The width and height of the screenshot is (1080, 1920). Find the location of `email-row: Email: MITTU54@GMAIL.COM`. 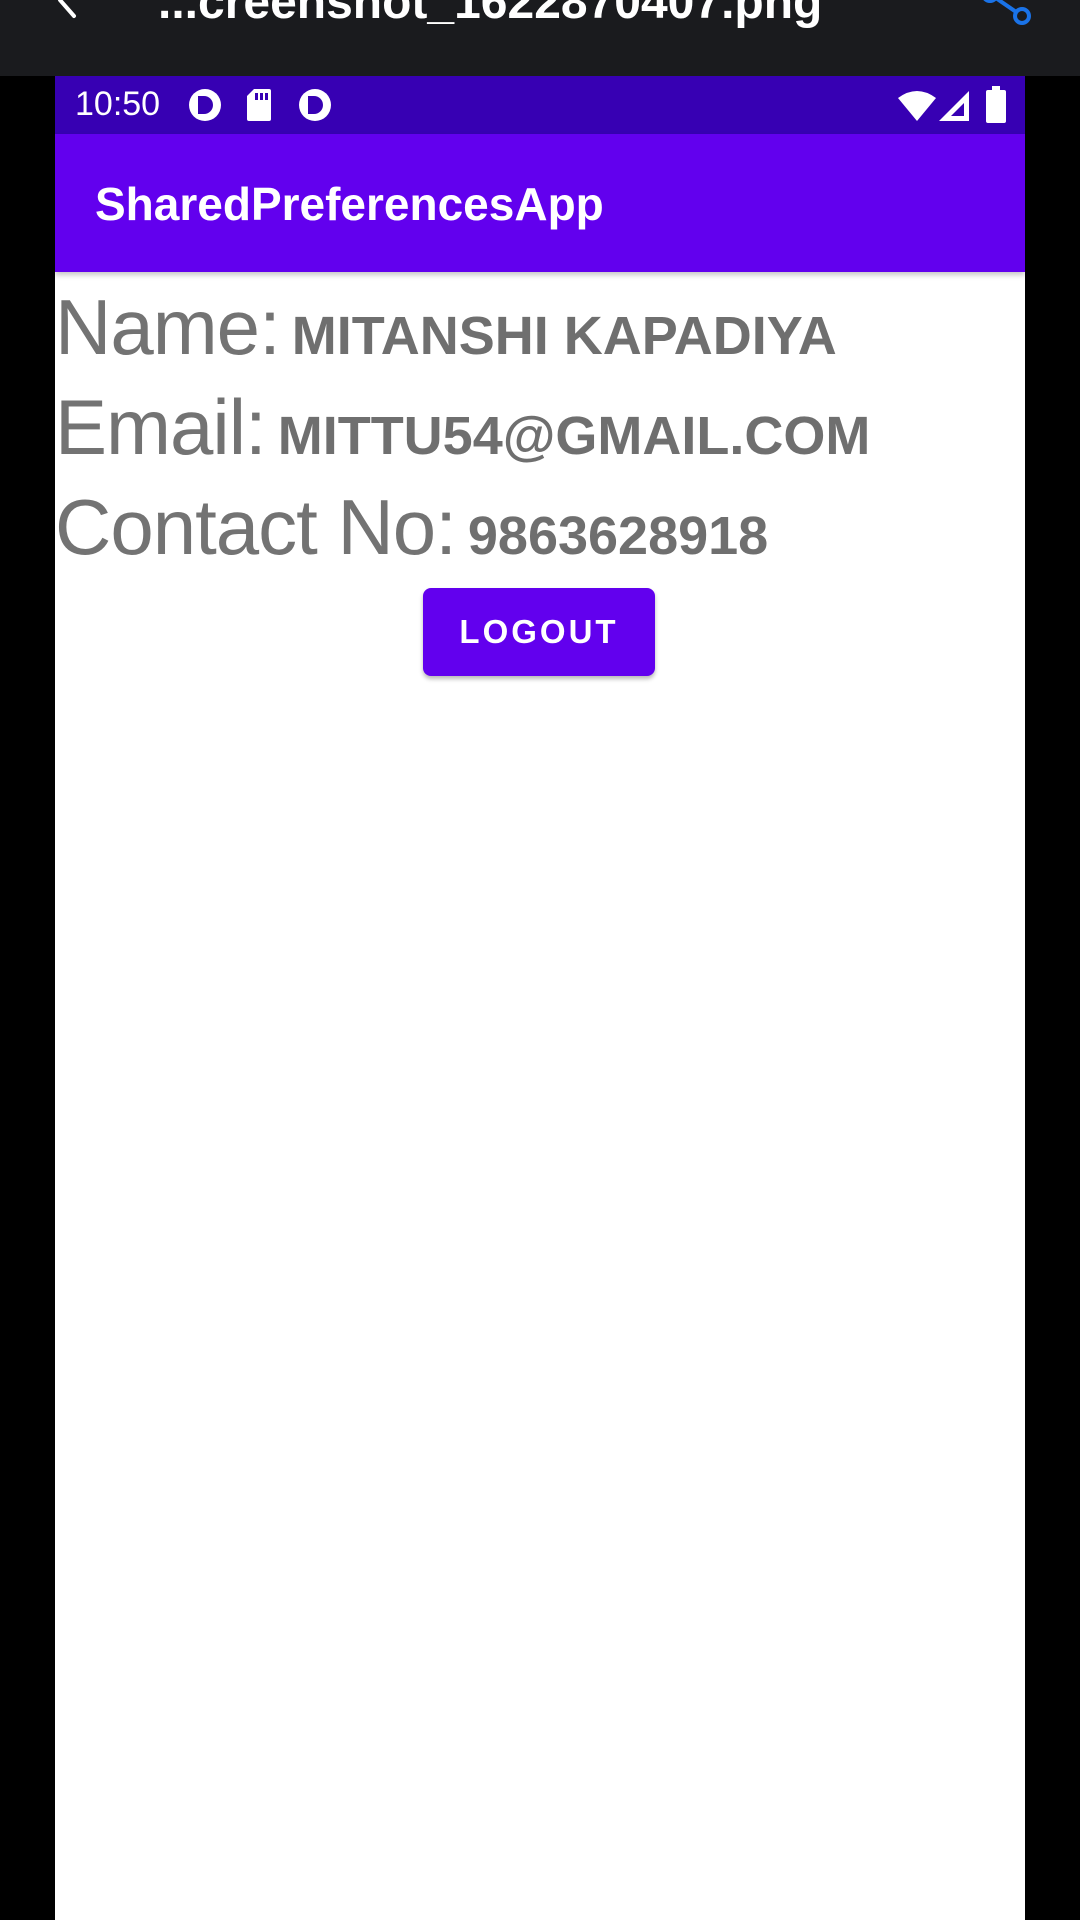

email-row: Email: MITTU54@GMAIL.COM is located at coordinates (462, 431).